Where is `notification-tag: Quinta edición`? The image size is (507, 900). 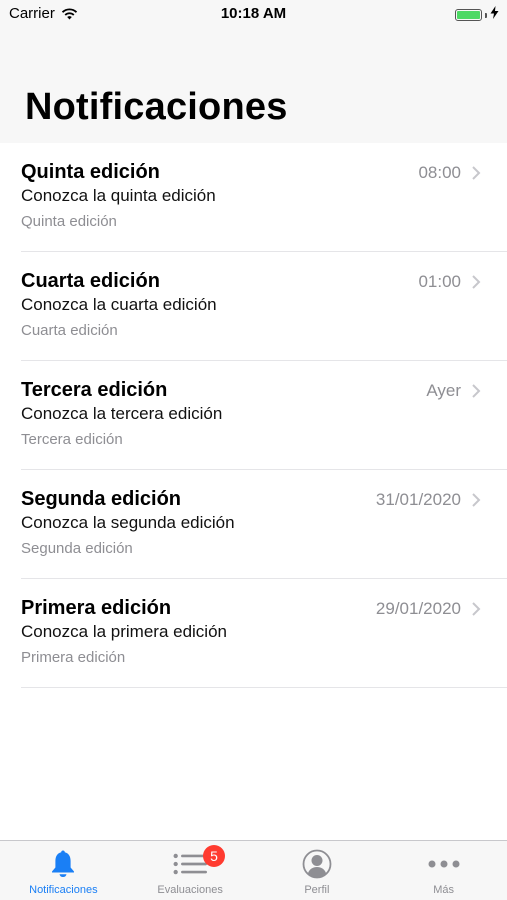 notification-tag: Quinta edición is located at coordinates (69, 221).